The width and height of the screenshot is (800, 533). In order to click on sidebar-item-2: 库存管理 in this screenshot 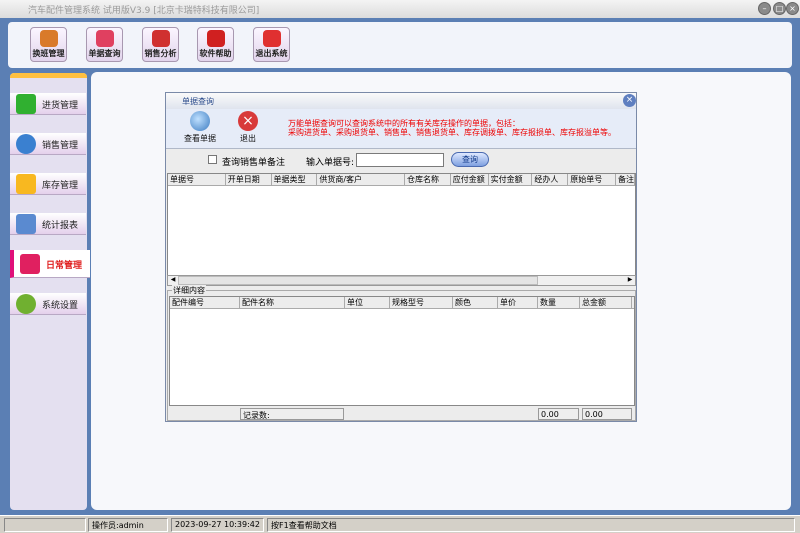, I will do `click(48, 184)`.